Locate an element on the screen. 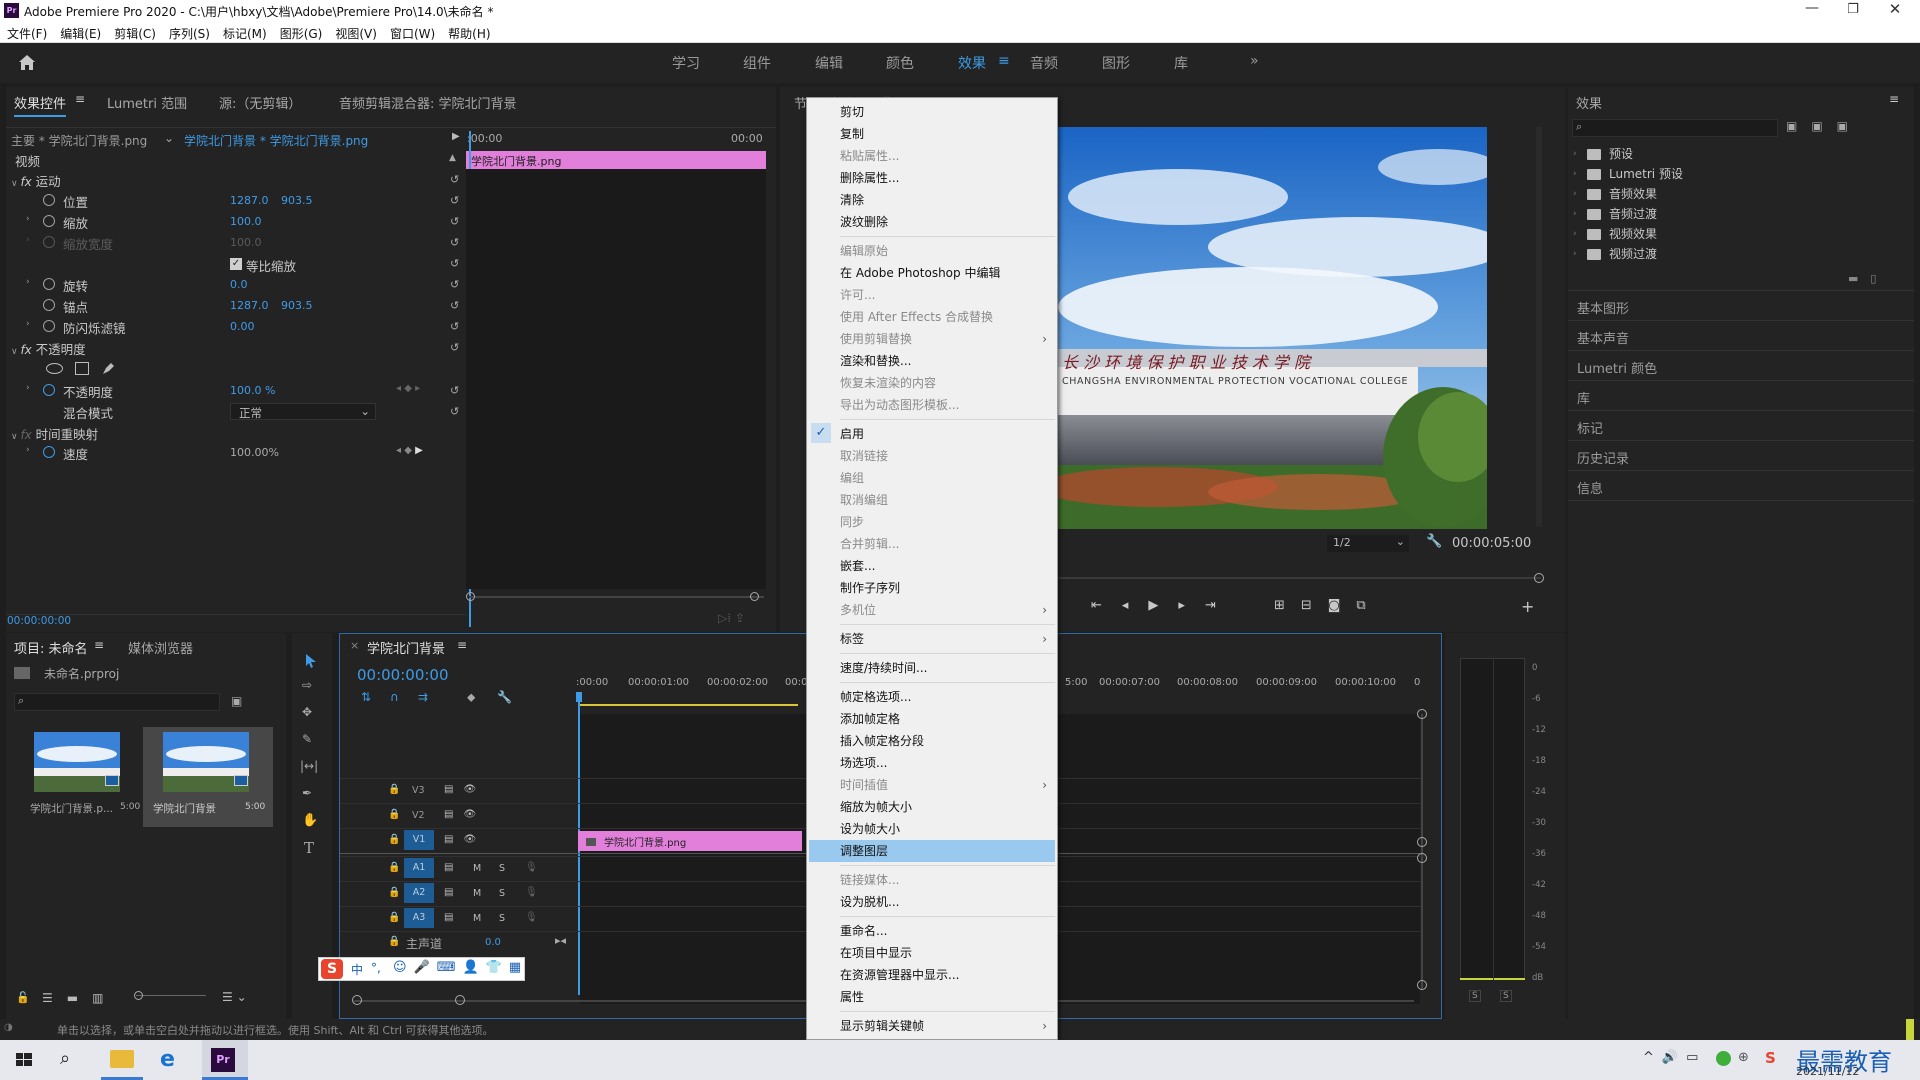 The image size is (1920, 1080). home-icon is located at coordinates (27, 62).